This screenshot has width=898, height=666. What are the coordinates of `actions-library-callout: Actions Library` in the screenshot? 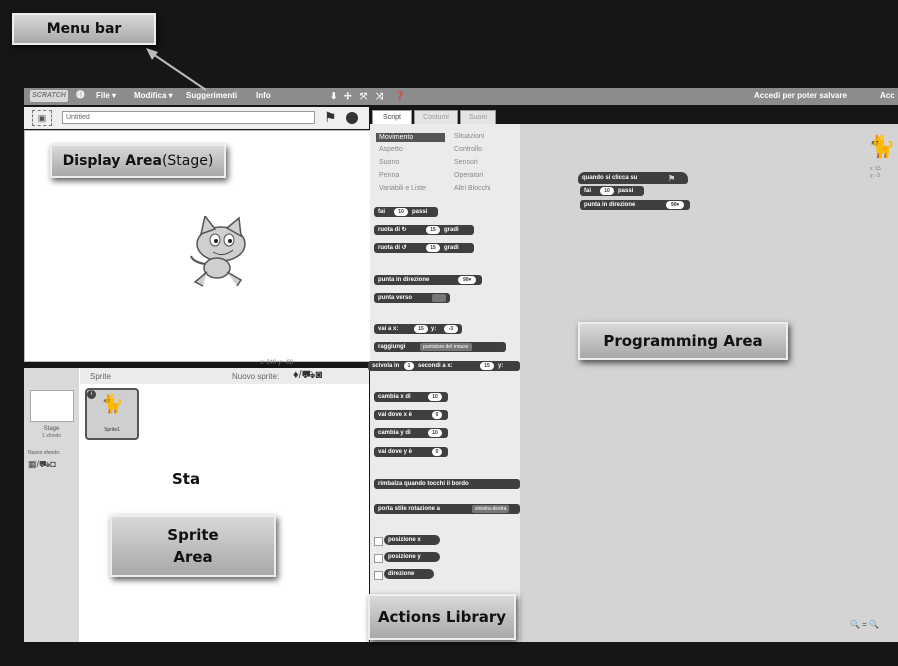 It's located at (442, 617).